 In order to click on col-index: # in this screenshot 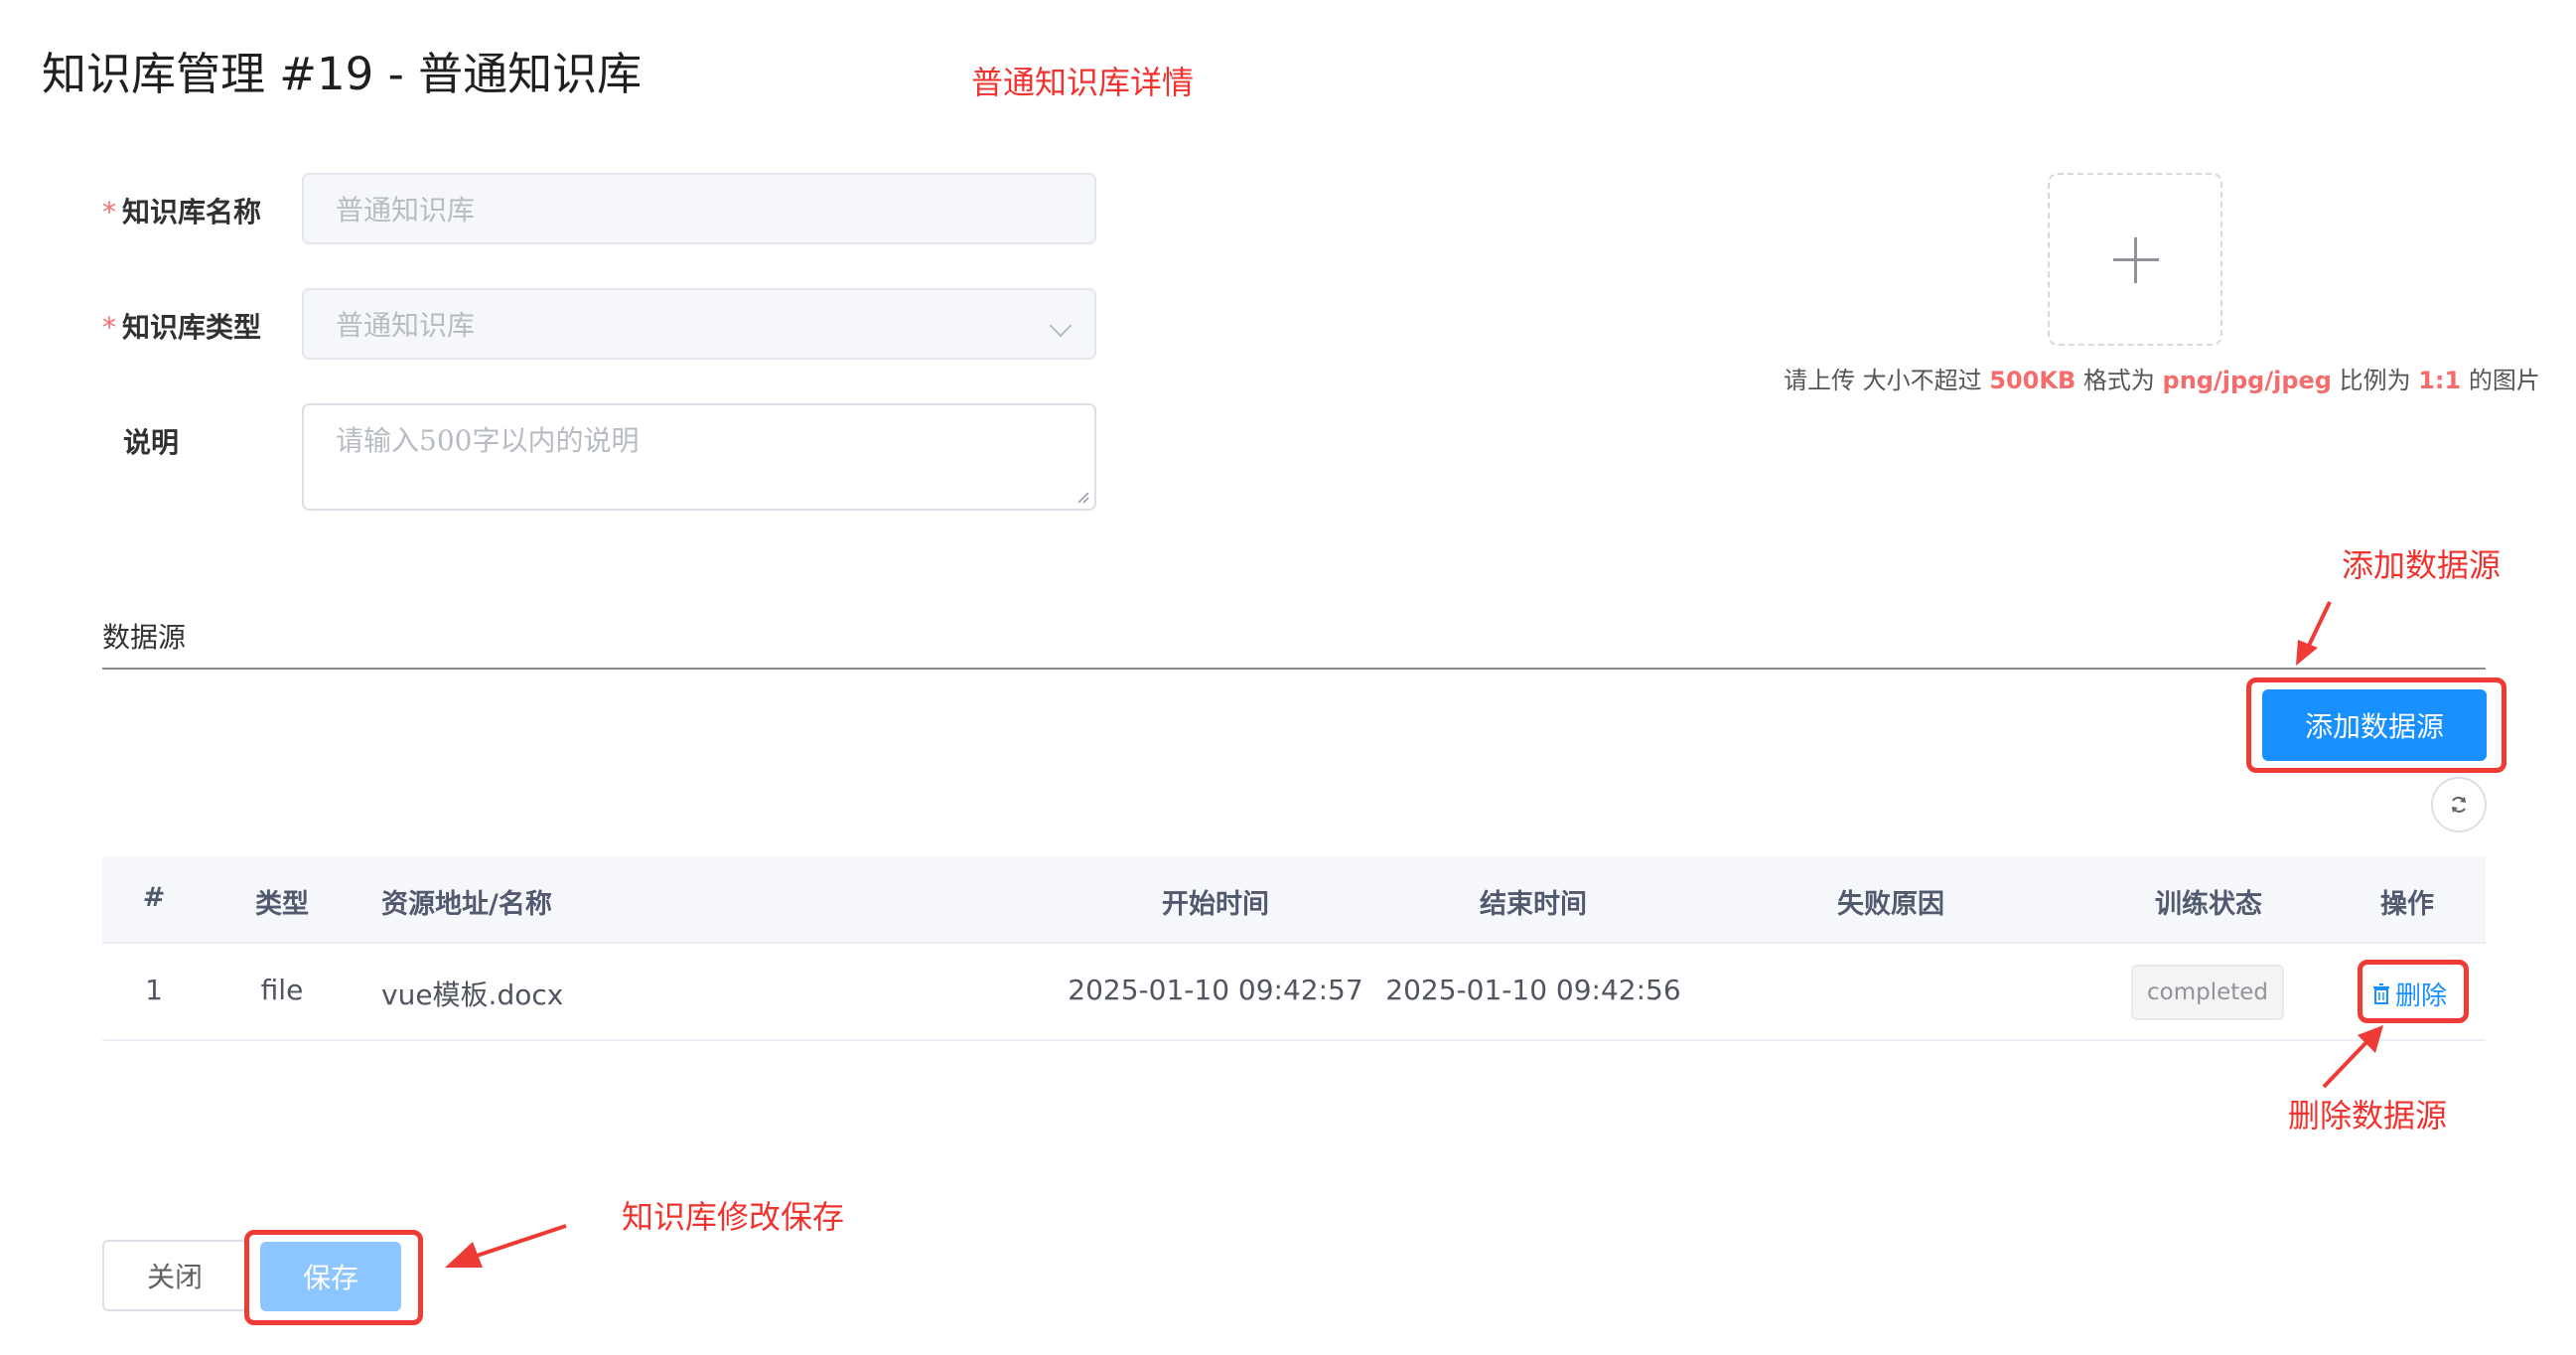, I will do `click(154, 897)`.